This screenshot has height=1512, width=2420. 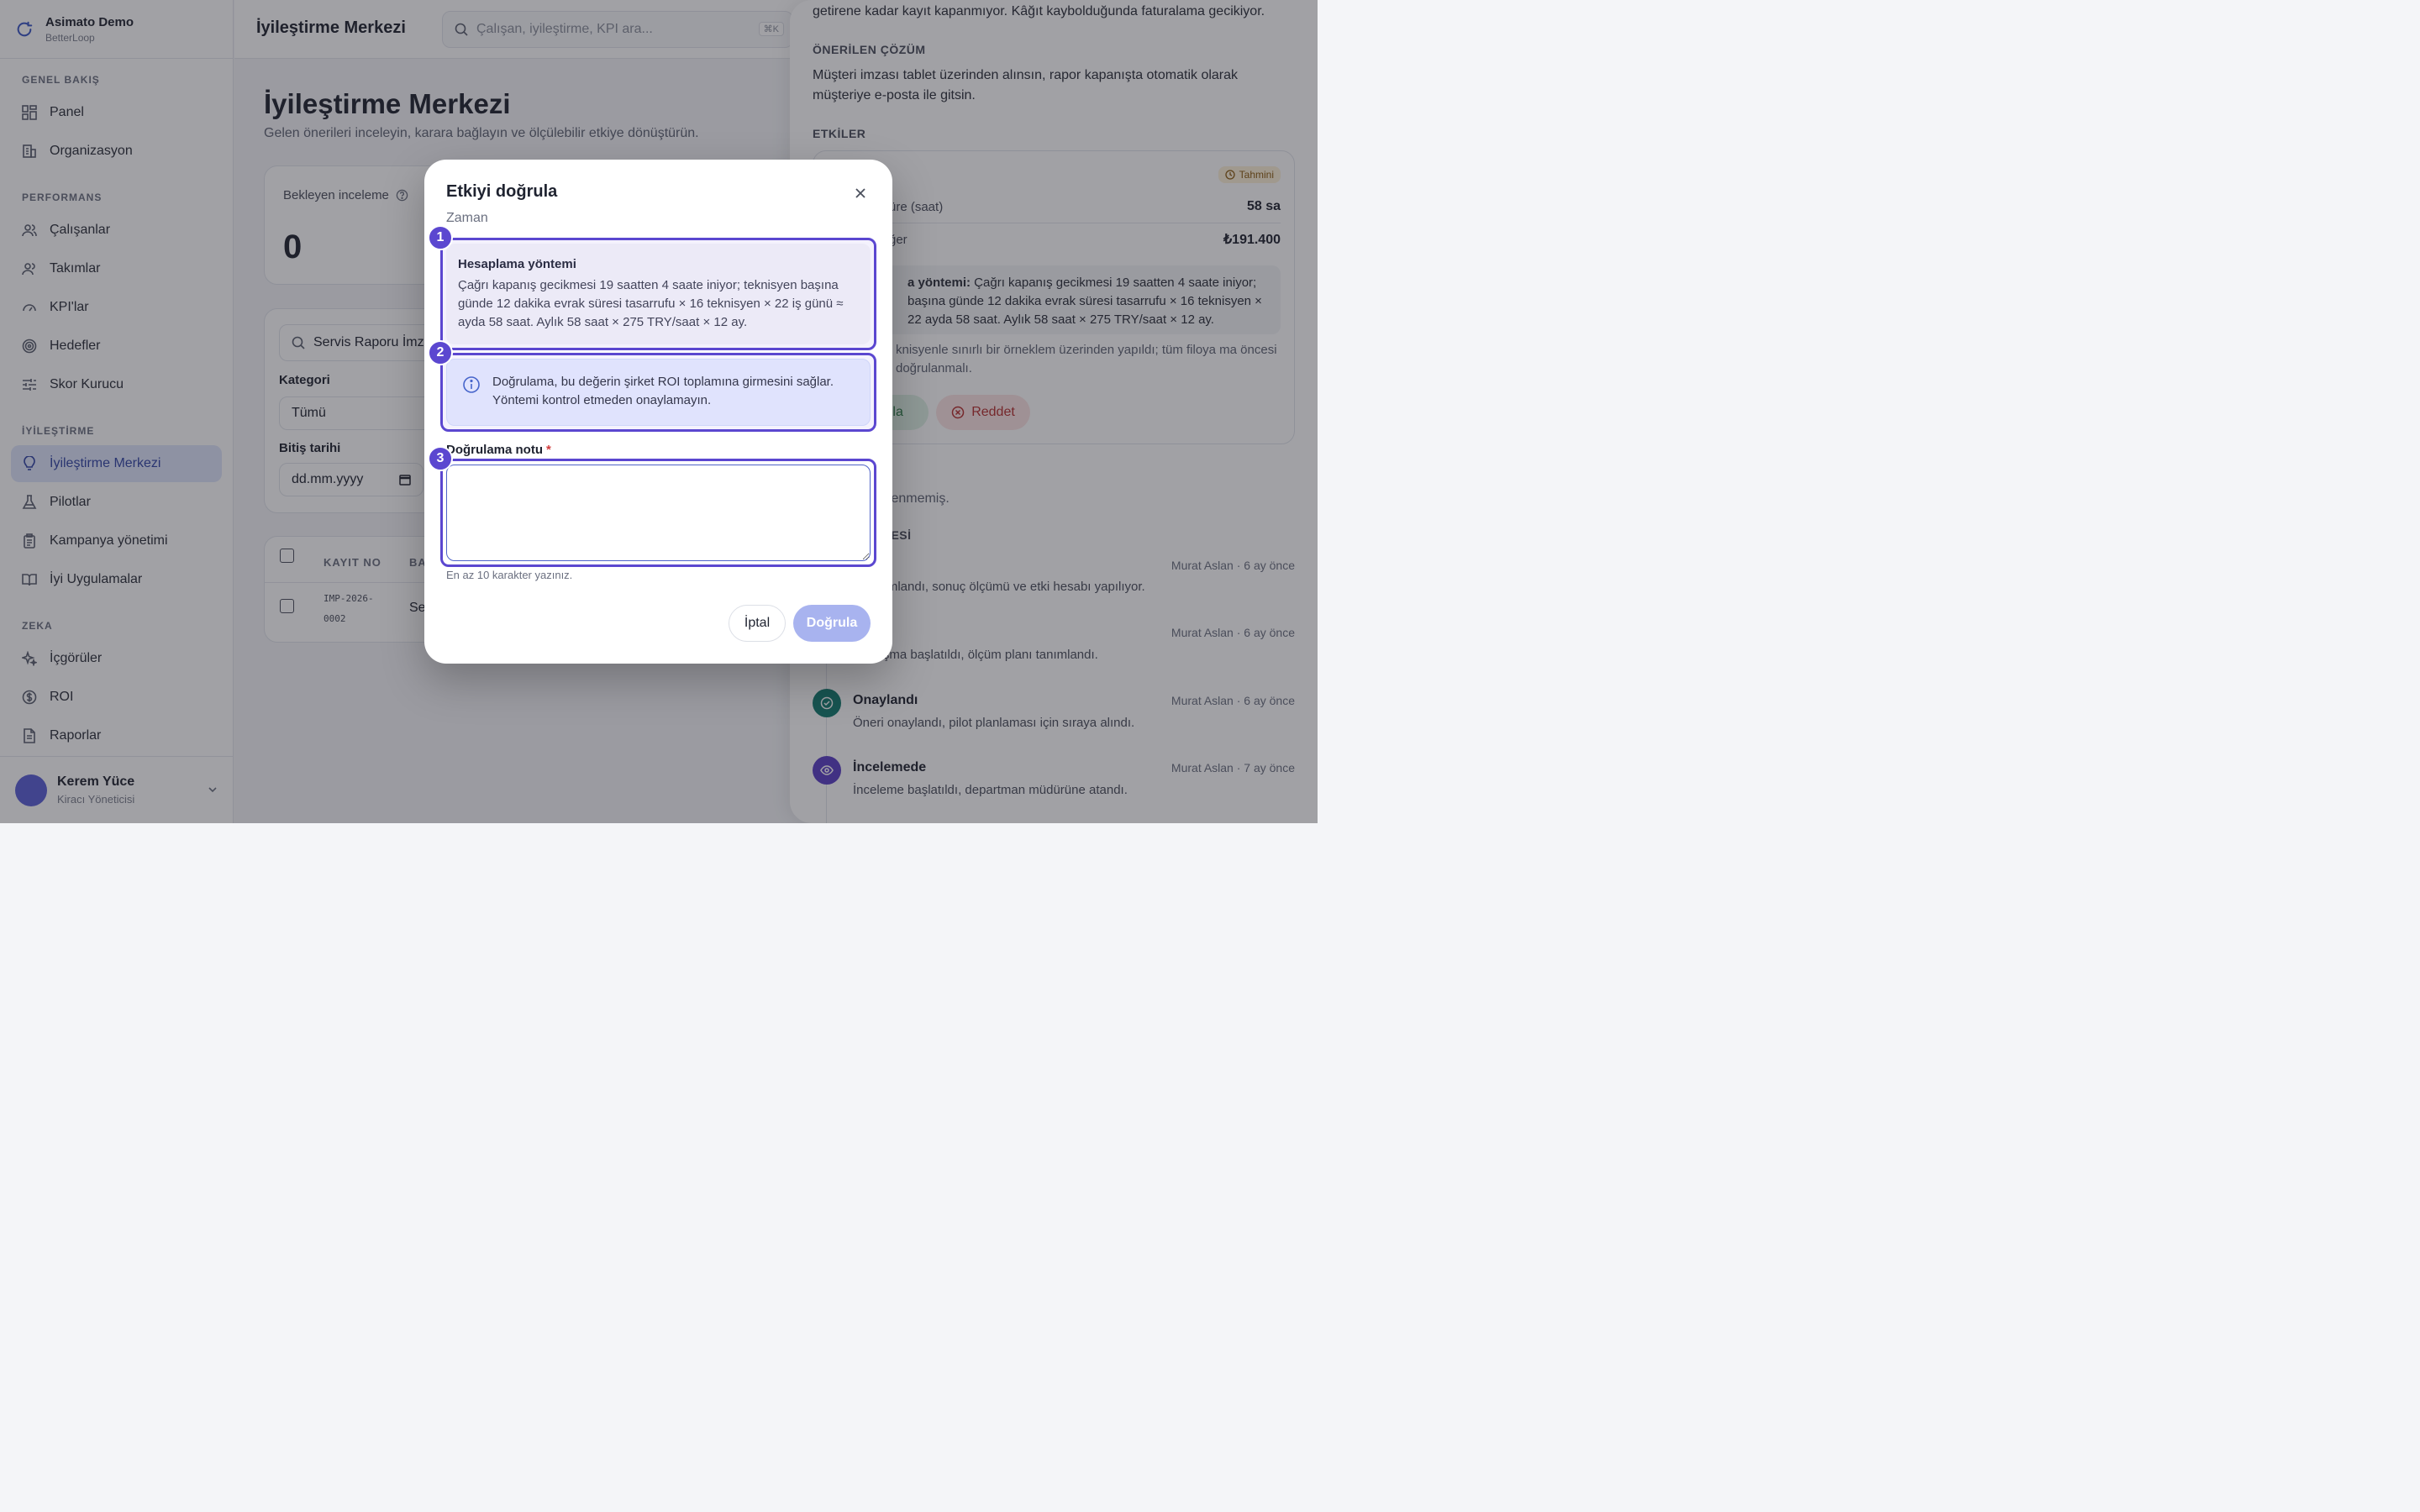 What do you see at coordinates (548, 450) in the screenshot?
I see `required-marker: *` at bounding box center [548, 450].